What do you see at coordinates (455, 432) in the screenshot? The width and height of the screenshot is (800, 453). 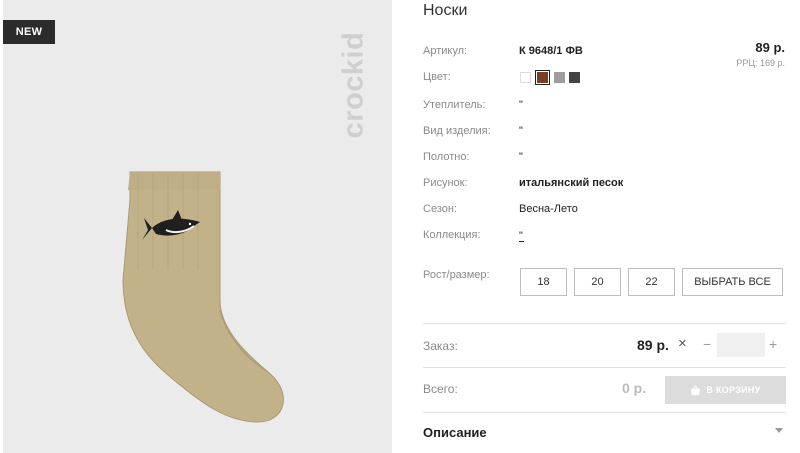 I see `description-toggle: Описание` at bounding box center [455, 432].